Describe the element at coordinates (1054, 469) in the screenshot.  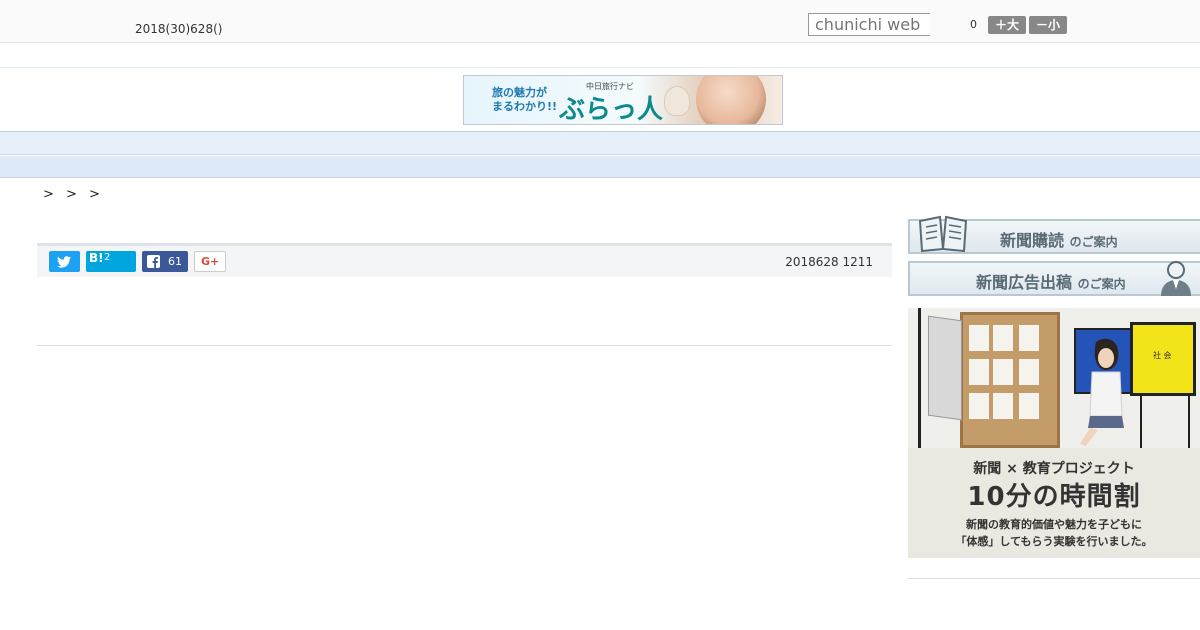
I see `promo-heading: 新聞 × 教育プロジェクト` at that location.